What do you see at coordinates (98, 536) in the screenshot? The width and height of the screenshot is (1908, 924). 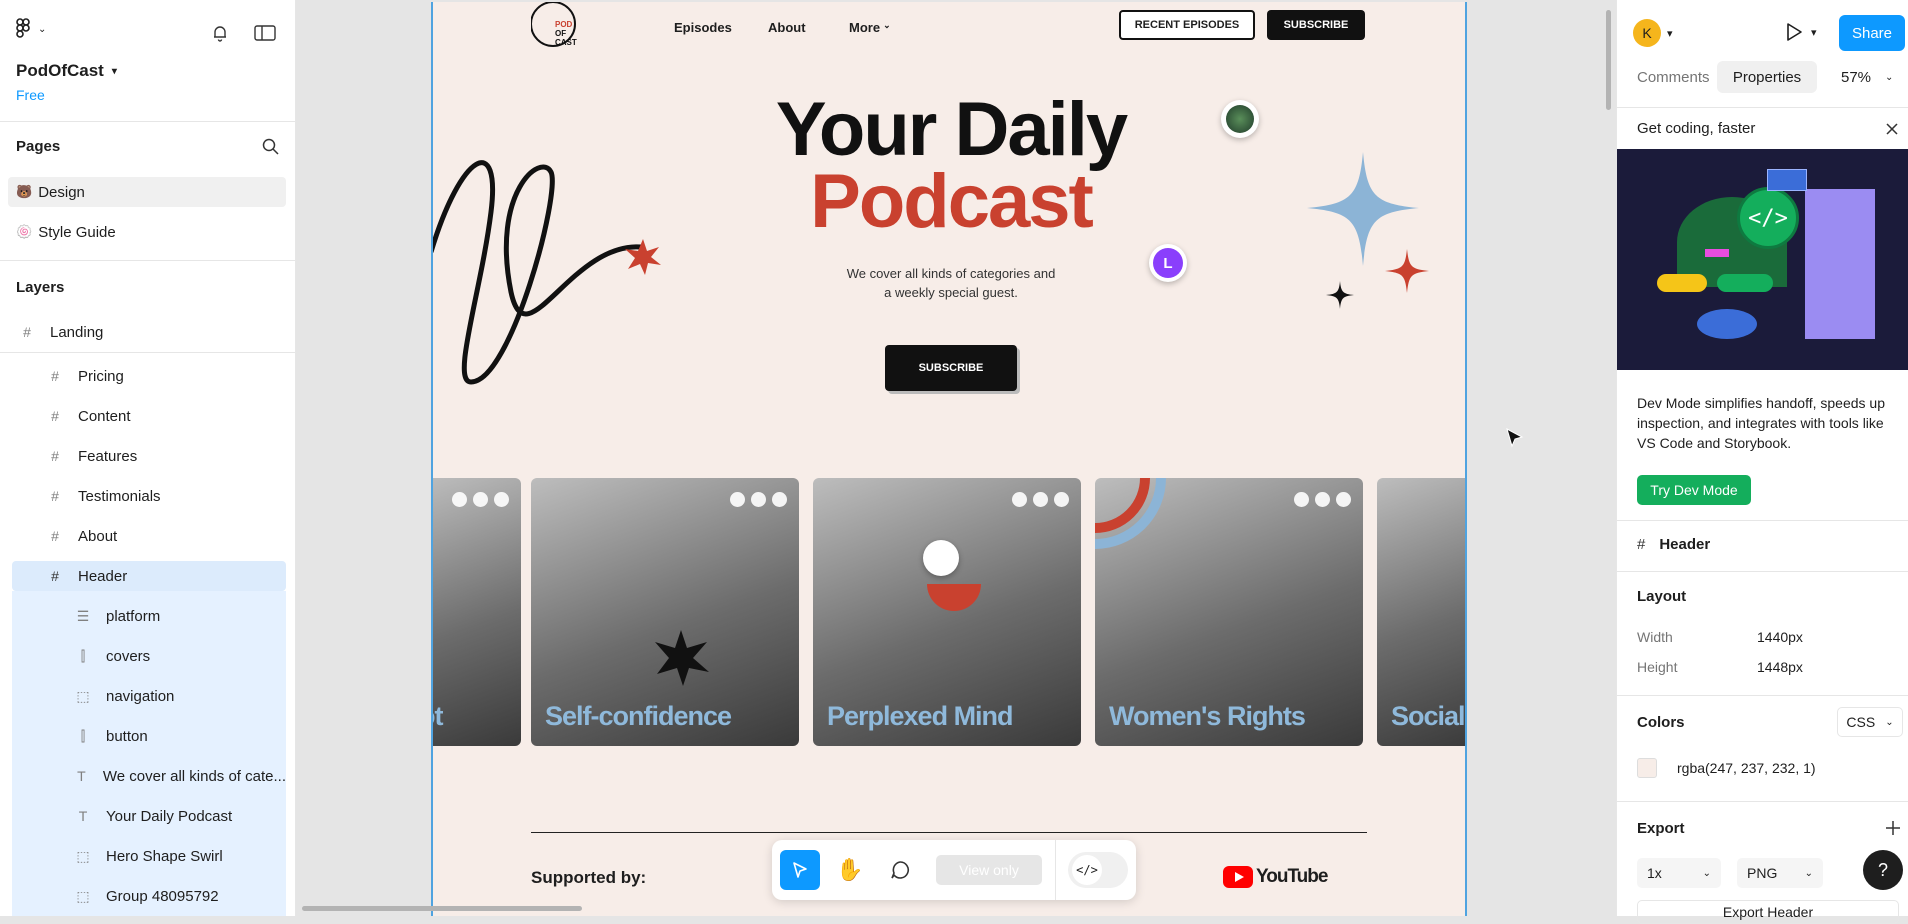 I see `layer-label: About` at bounding box center [98, 536].